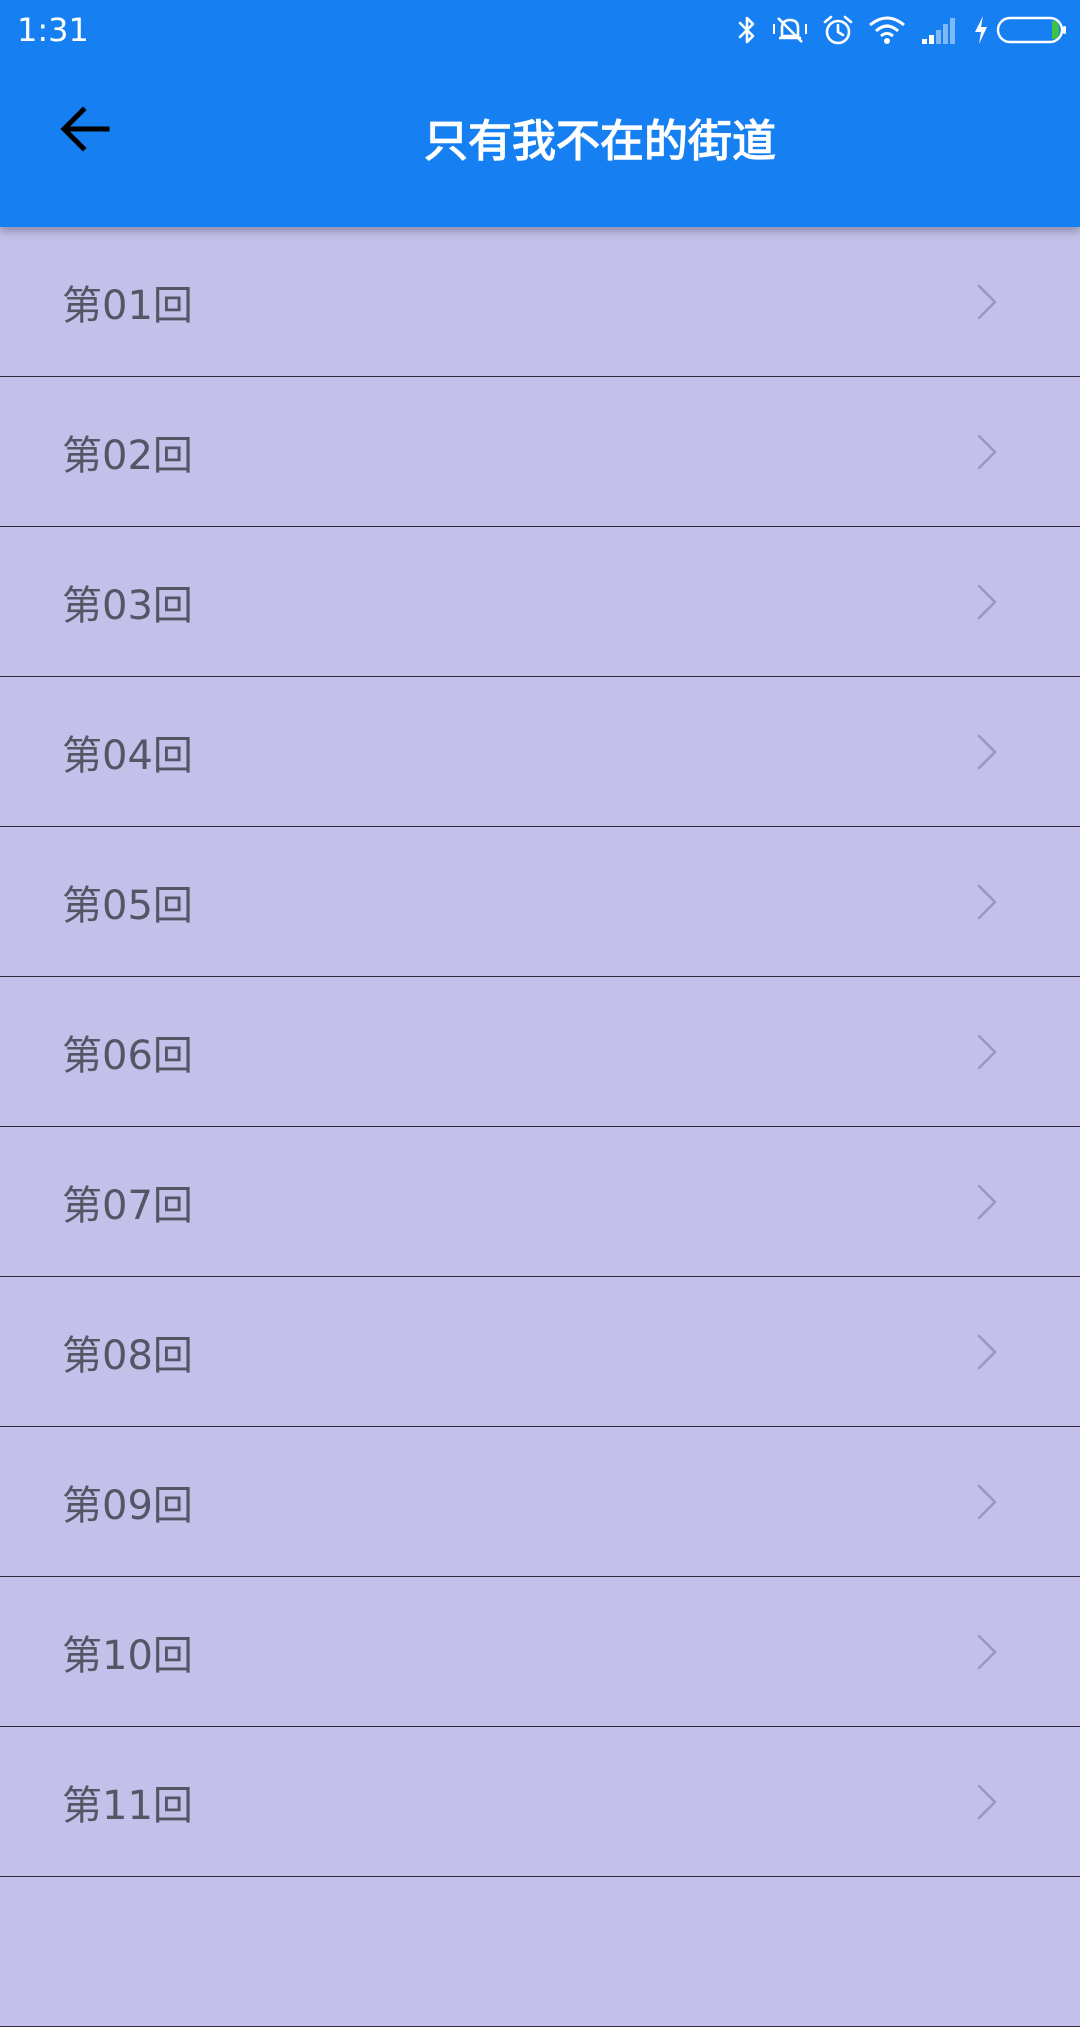 The width and height of the screenshot is (1080, 2027). Describe the element at coordinates (540, 602) in the screenshot. I see `list-item: 第03回` at that location.